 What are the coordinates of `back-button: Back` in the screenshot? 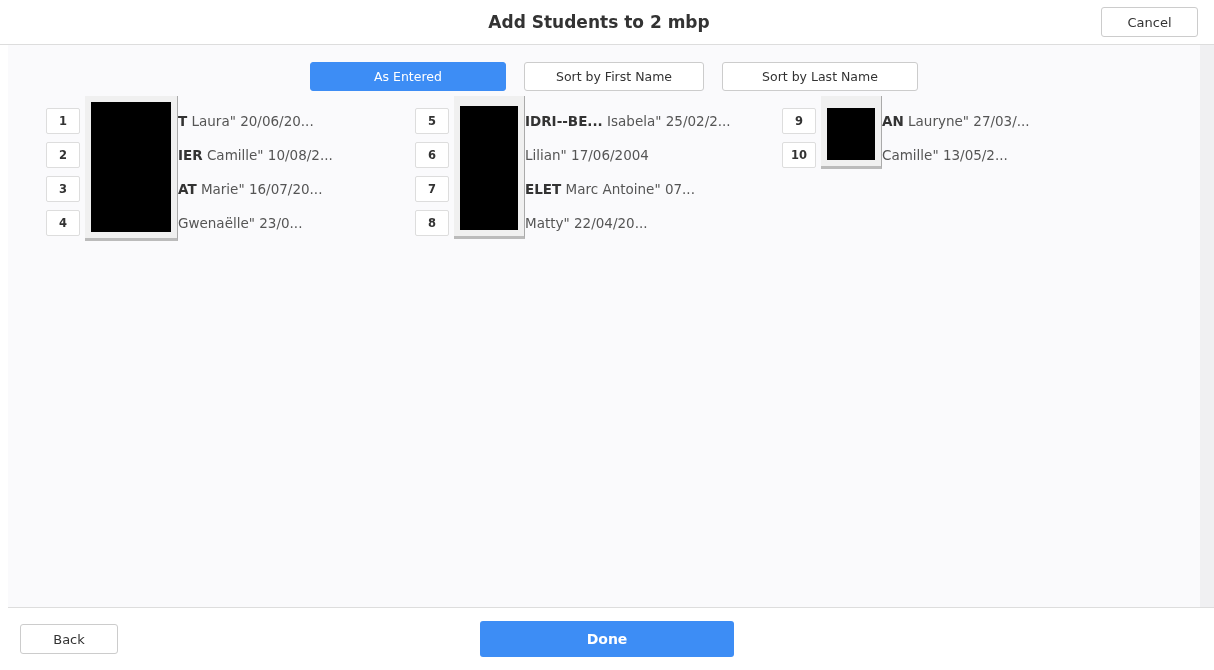 It's located at (69, 639).